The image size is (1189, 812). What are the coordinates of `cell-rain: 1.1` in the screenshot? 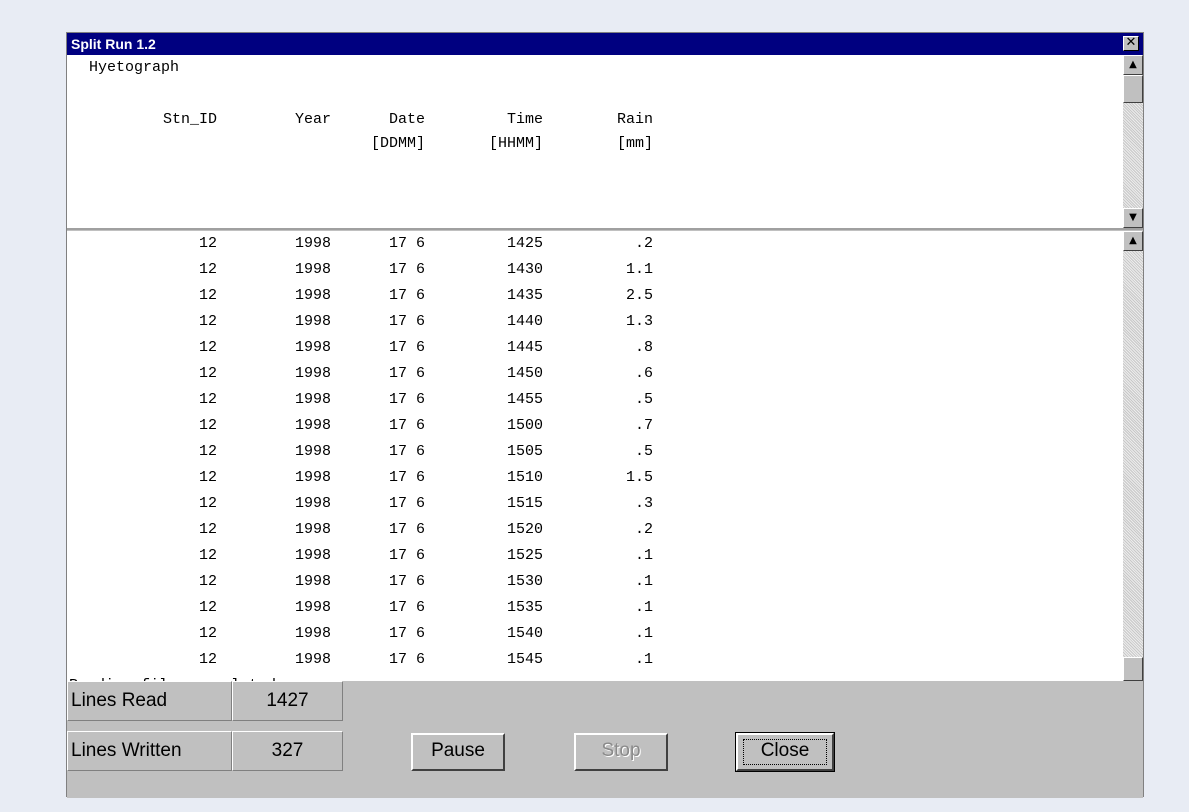 It's located at (639, 269).